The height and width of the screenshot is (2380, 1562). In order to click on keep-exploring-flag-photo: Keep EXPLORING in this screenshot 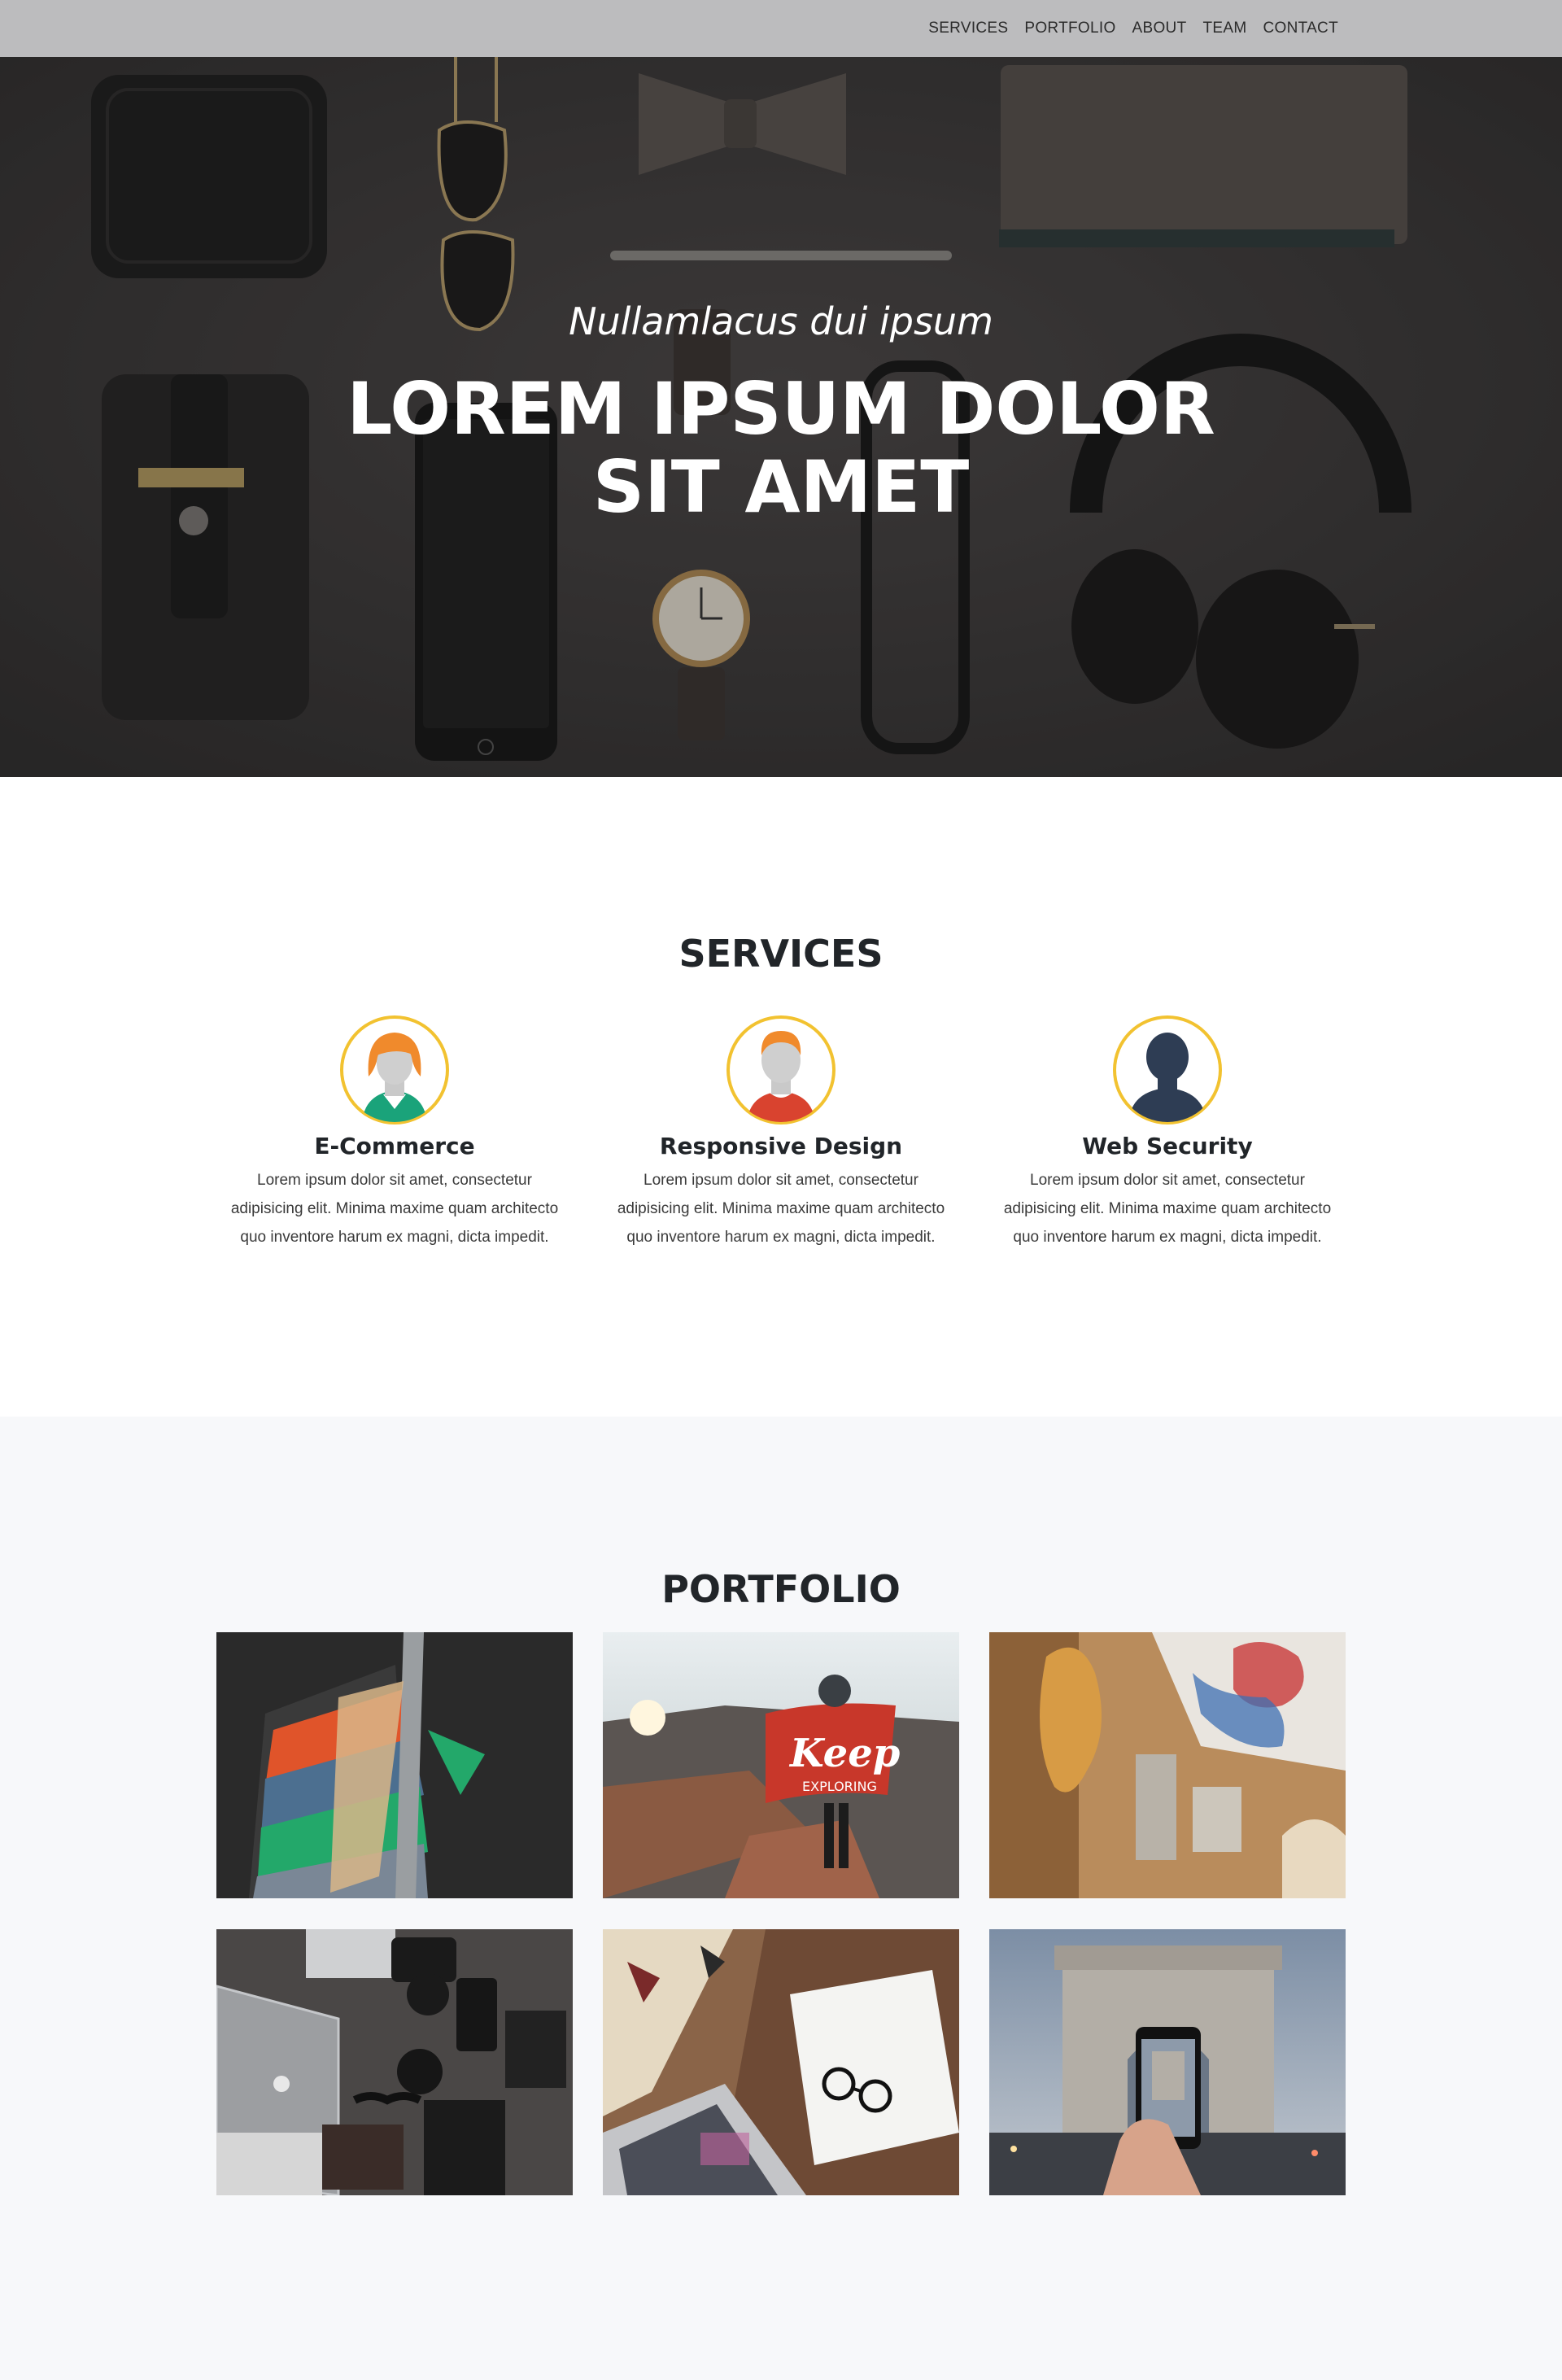, I will do `click(781, 1765)`.